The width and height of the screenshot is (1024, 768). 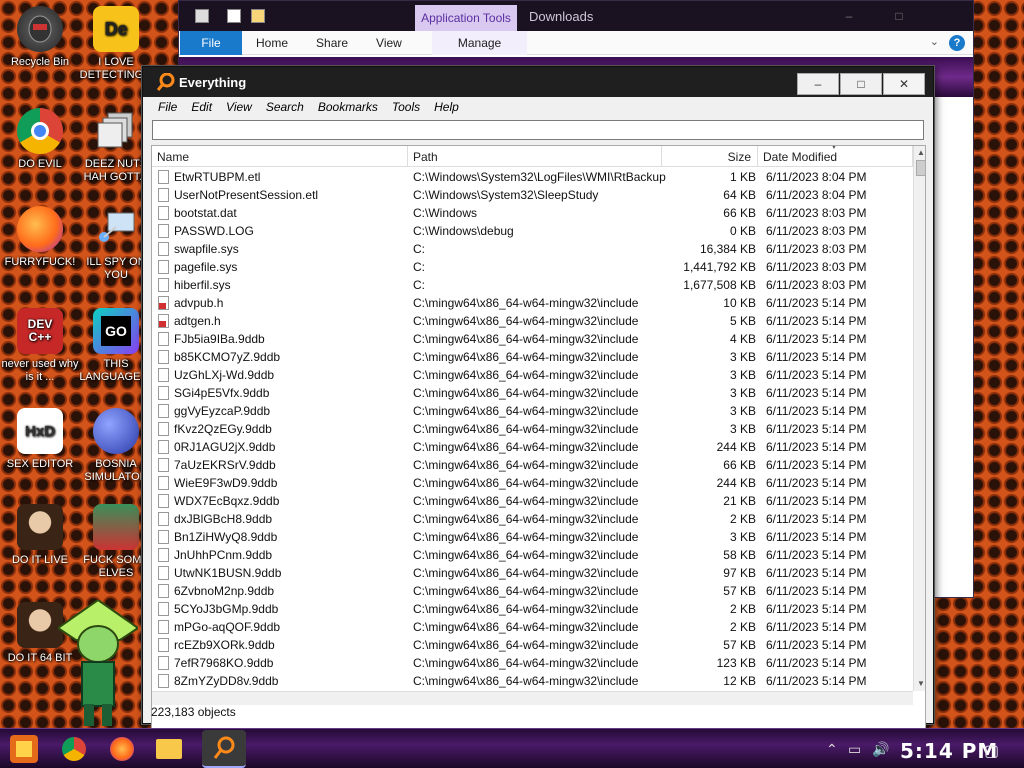 I want to click on downloads-maximize-button: □, so click(x=899, y=17).